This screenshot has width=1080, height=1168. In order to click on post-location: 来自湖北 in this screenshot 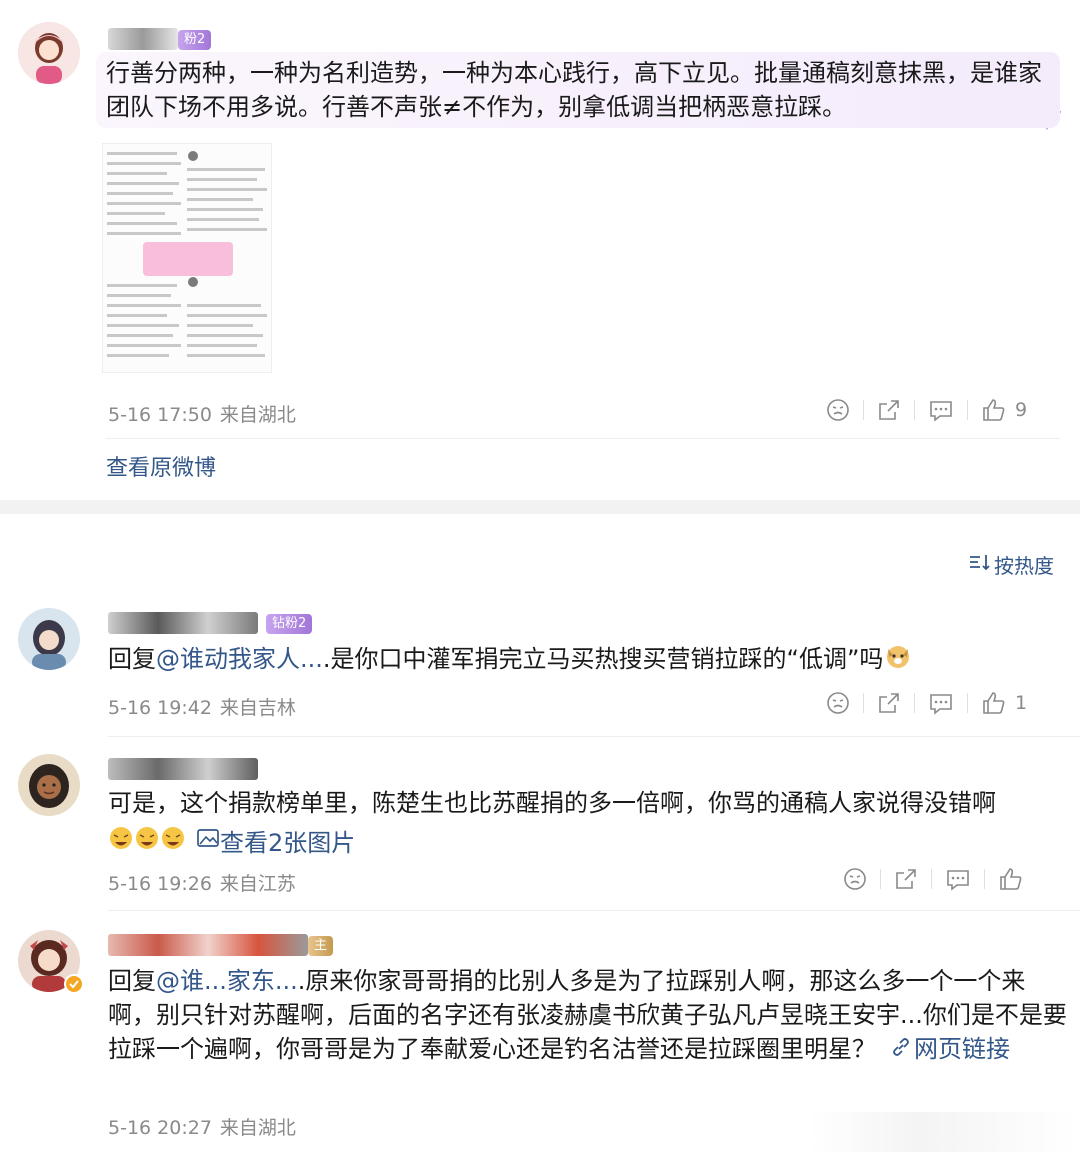, I will do `click(257, 415)`.